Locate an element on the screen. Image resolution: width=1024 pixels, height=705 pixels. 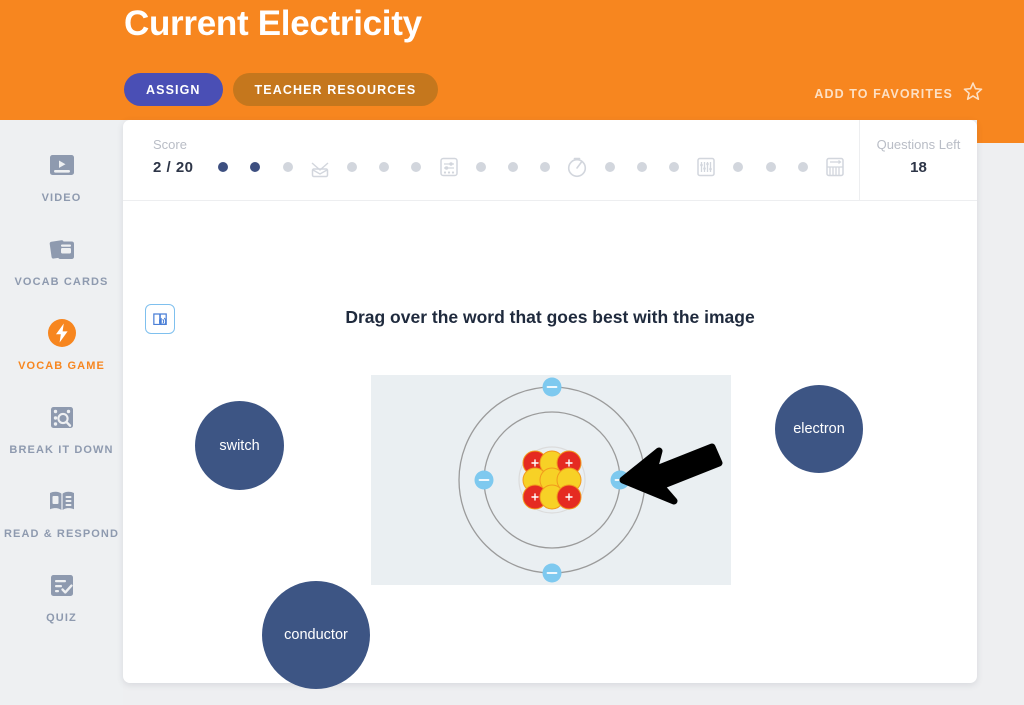
header-left-fill is located at coordinates (61, 60).